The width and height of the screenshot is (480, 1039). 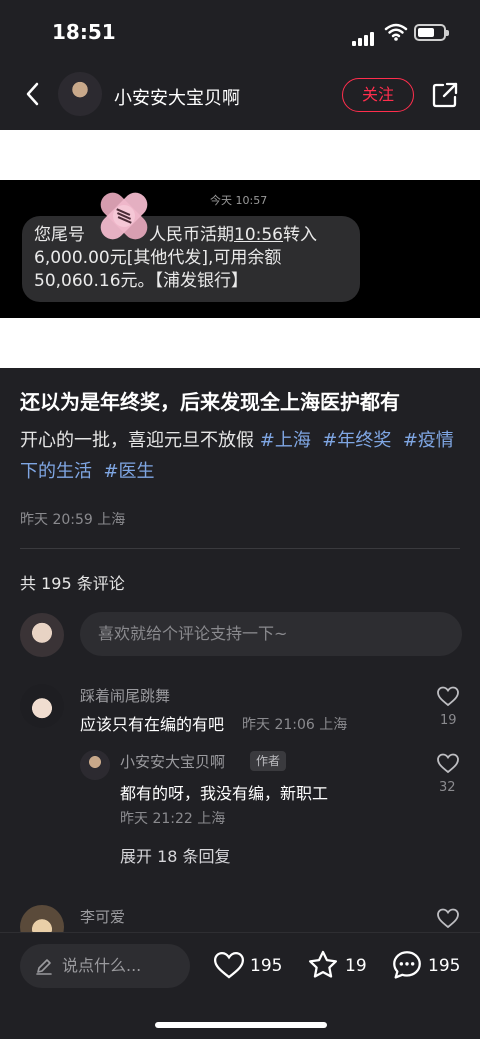 What do you see at coordinates (173, 819) in the screenshot?
I see `reply-meta: 昨天 21:22 上海` at bounding box center [173, 819].